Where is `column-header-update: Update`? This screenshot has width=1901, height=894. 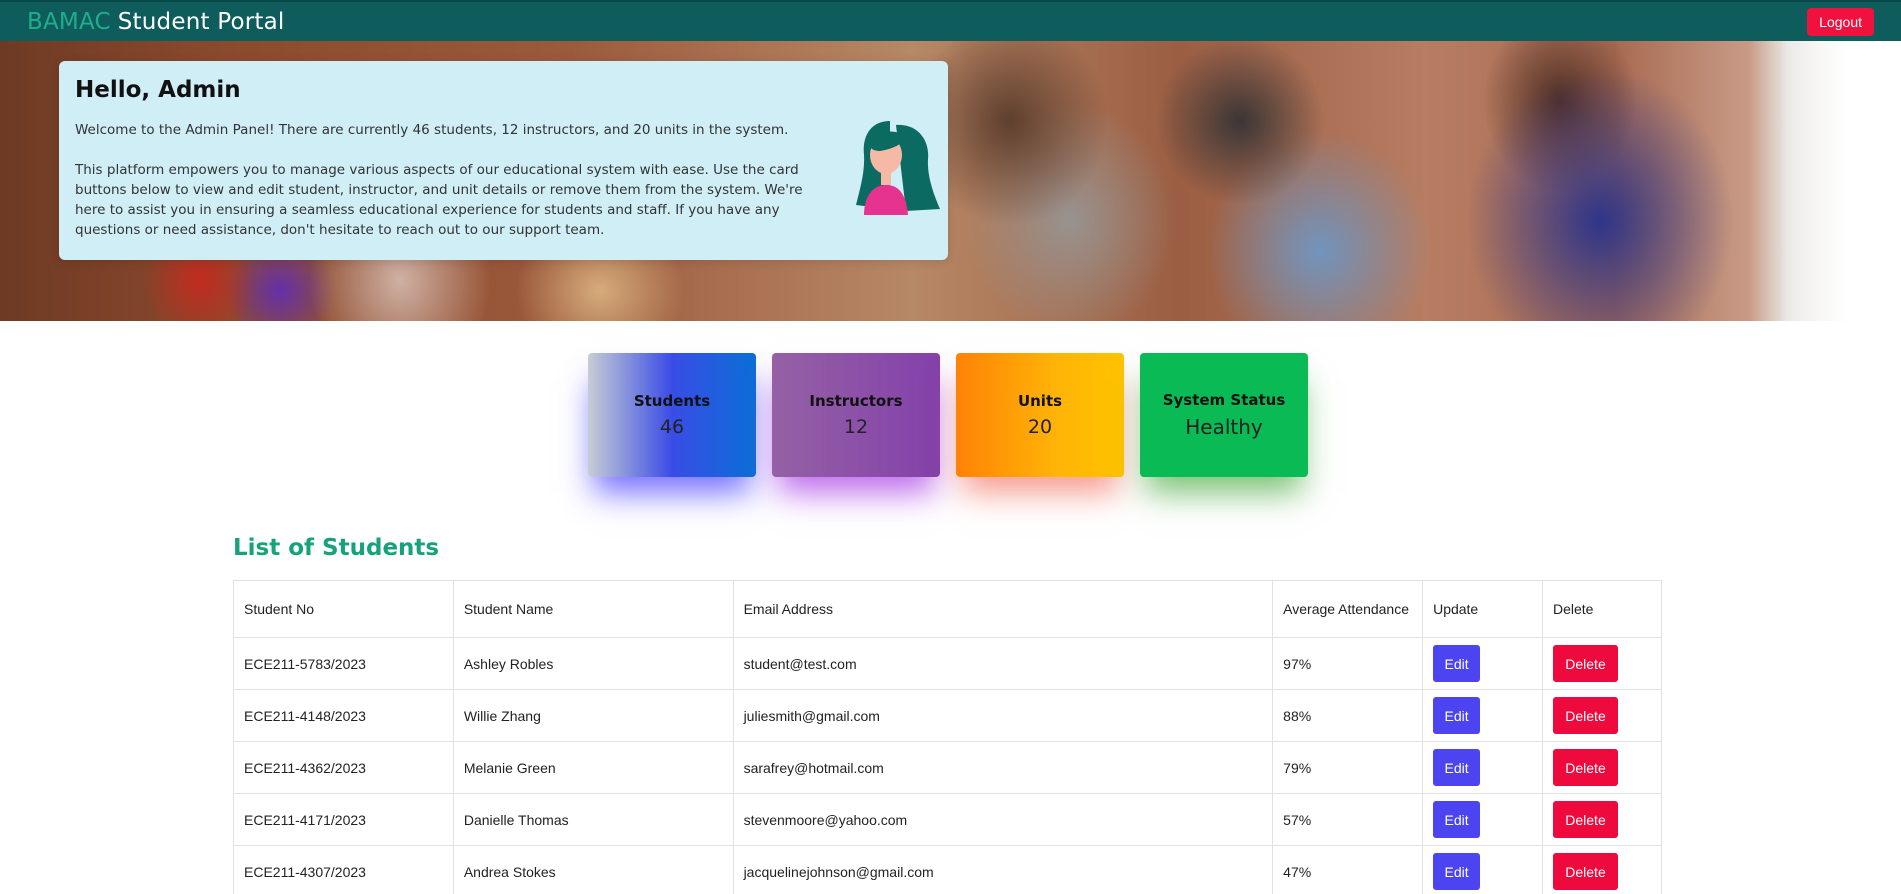 column-header-update: Update is located at coordinates (1482, 609).